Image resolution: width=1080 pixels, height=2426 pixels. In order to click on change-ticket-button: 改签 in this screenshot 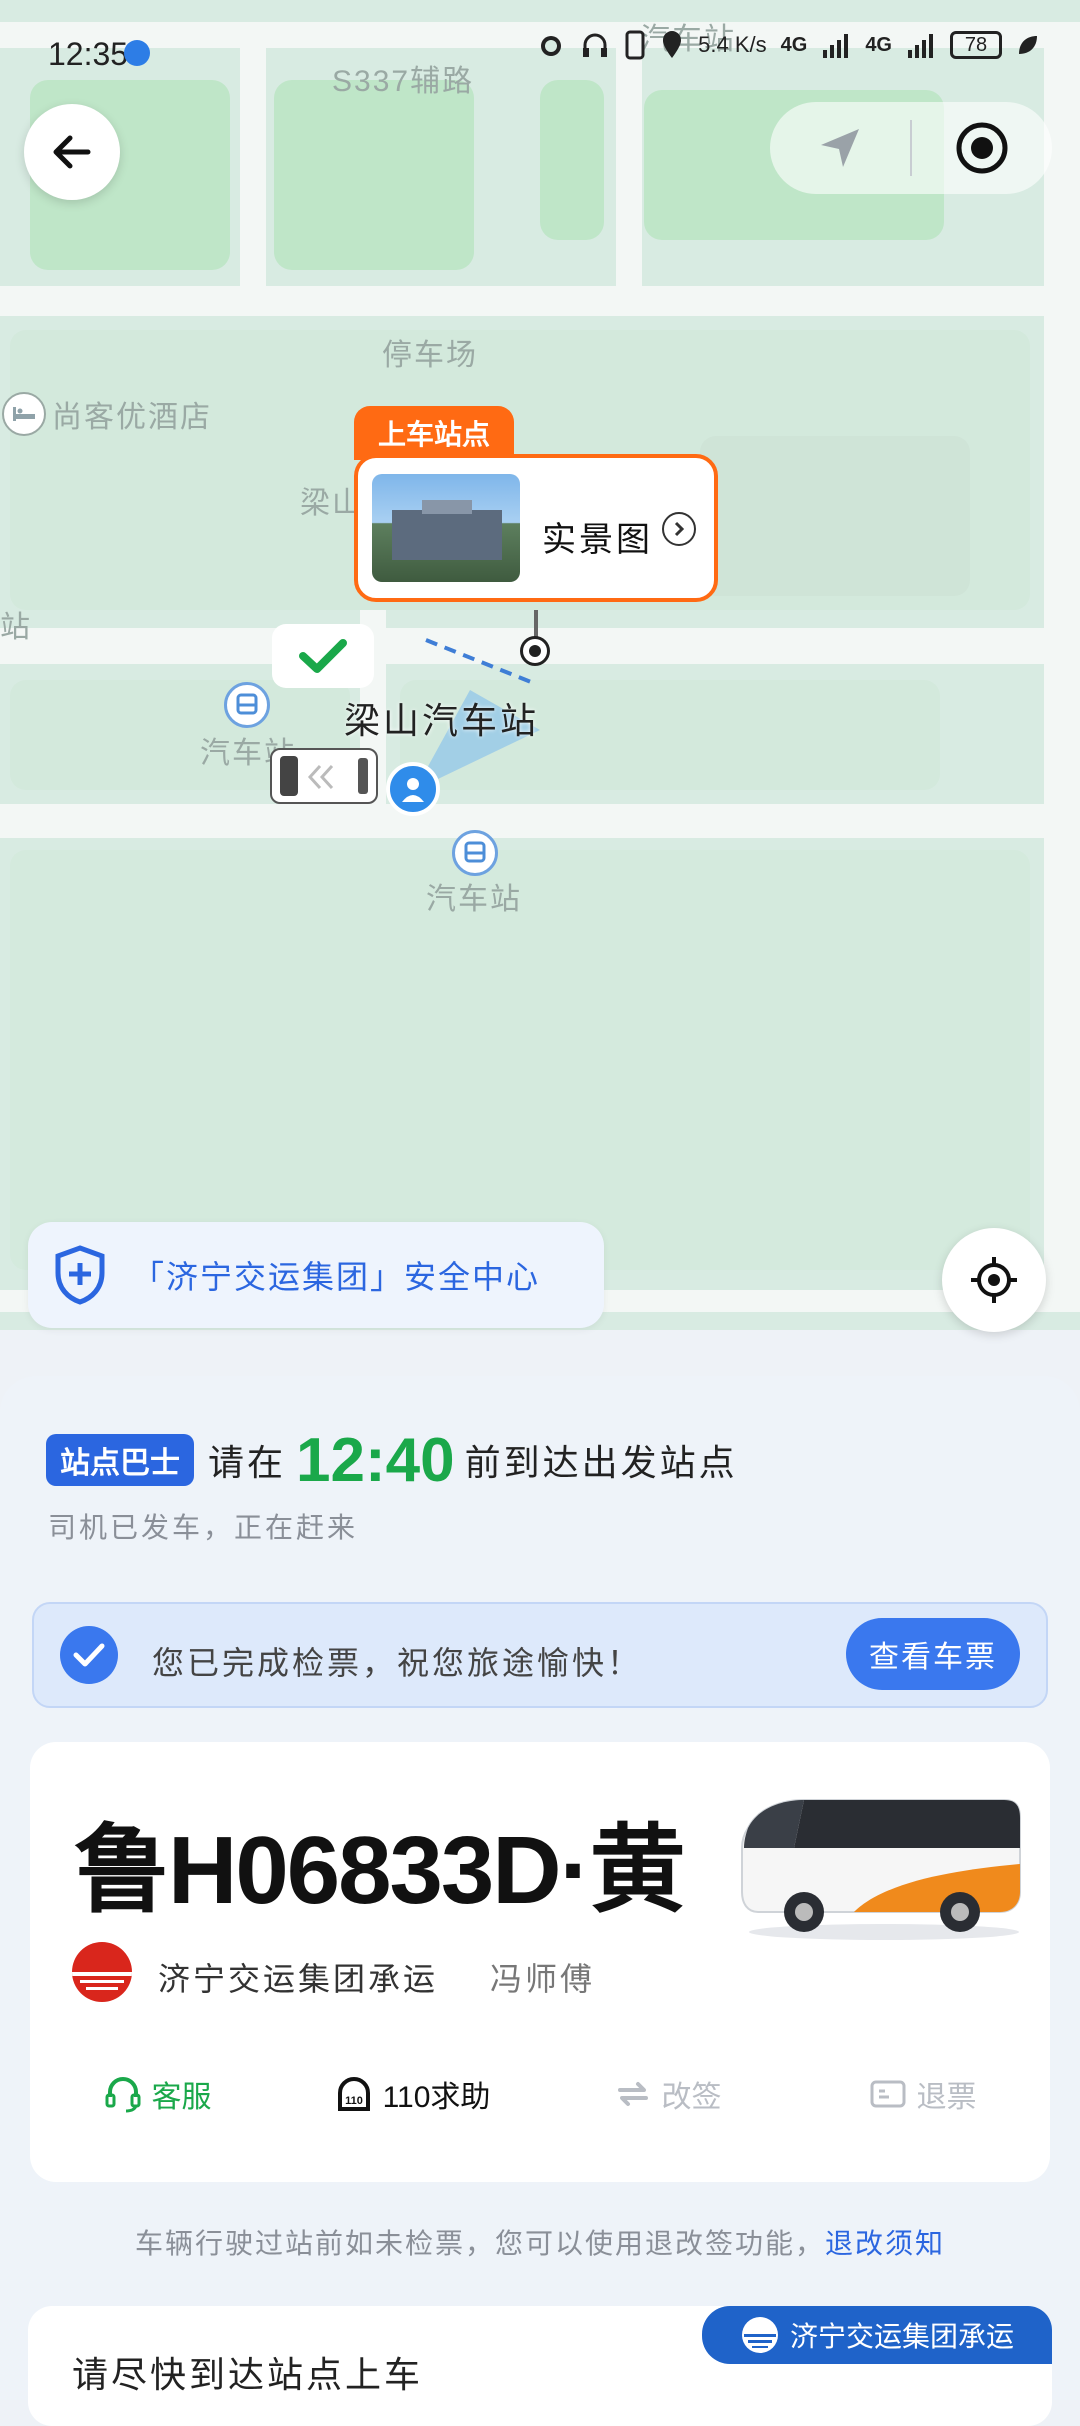, I will do `click(667, 2094)`.